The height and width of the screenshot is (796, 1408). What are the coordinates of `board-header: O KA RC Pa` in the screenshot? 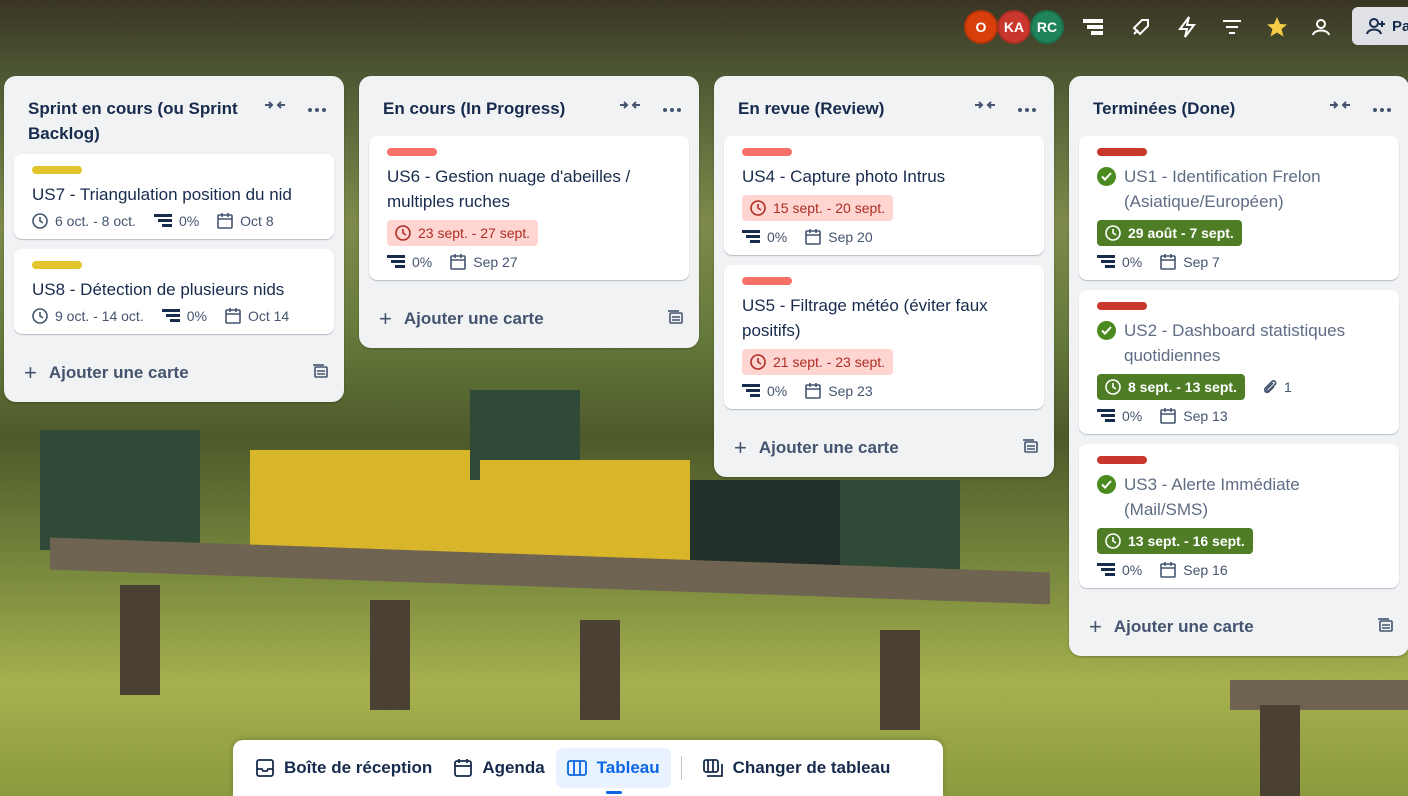 It's located at (704, 28).